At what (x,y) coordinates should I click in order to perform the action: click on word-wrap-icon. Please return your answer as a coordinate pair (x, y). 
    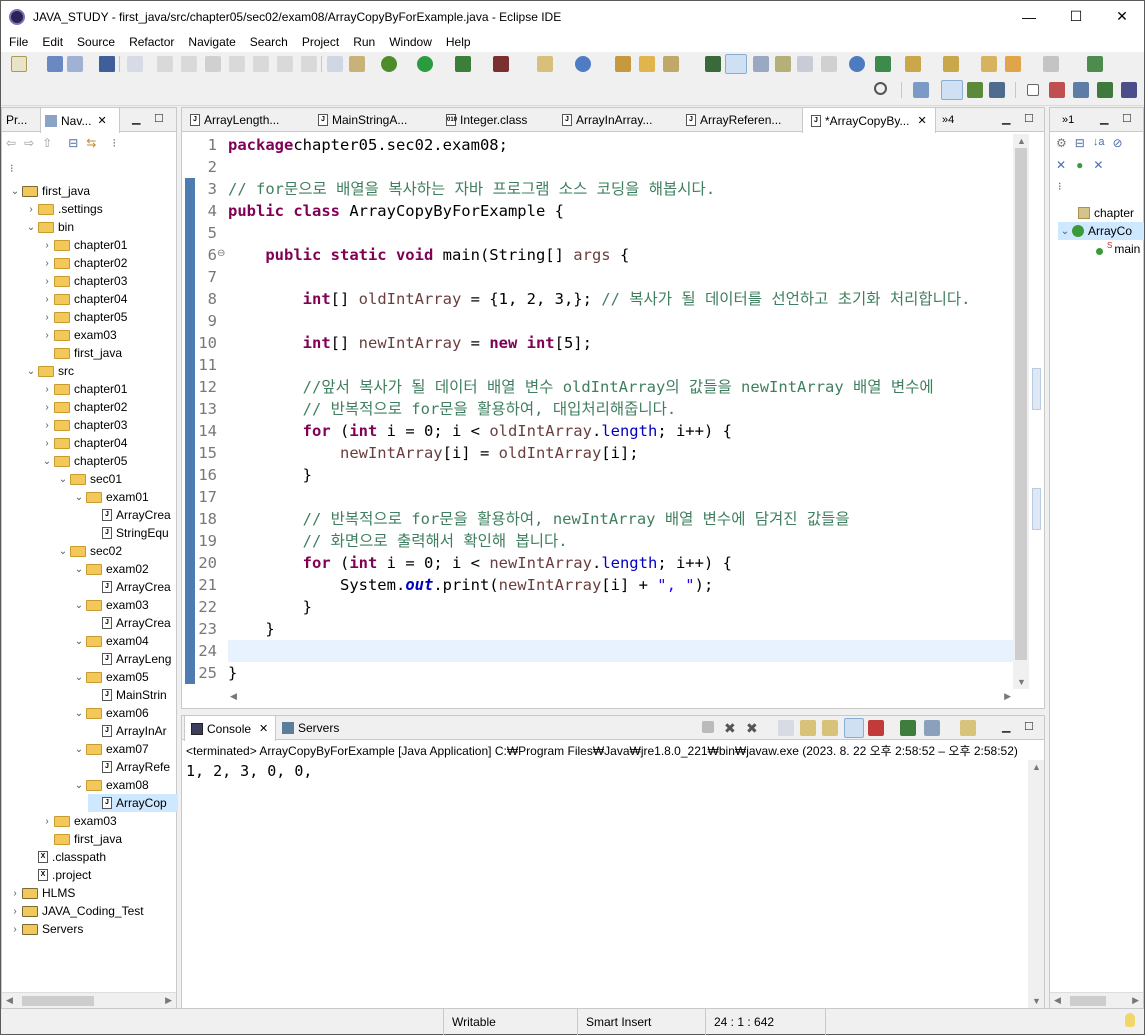
    Looking at the image, I should click on (805, 64).